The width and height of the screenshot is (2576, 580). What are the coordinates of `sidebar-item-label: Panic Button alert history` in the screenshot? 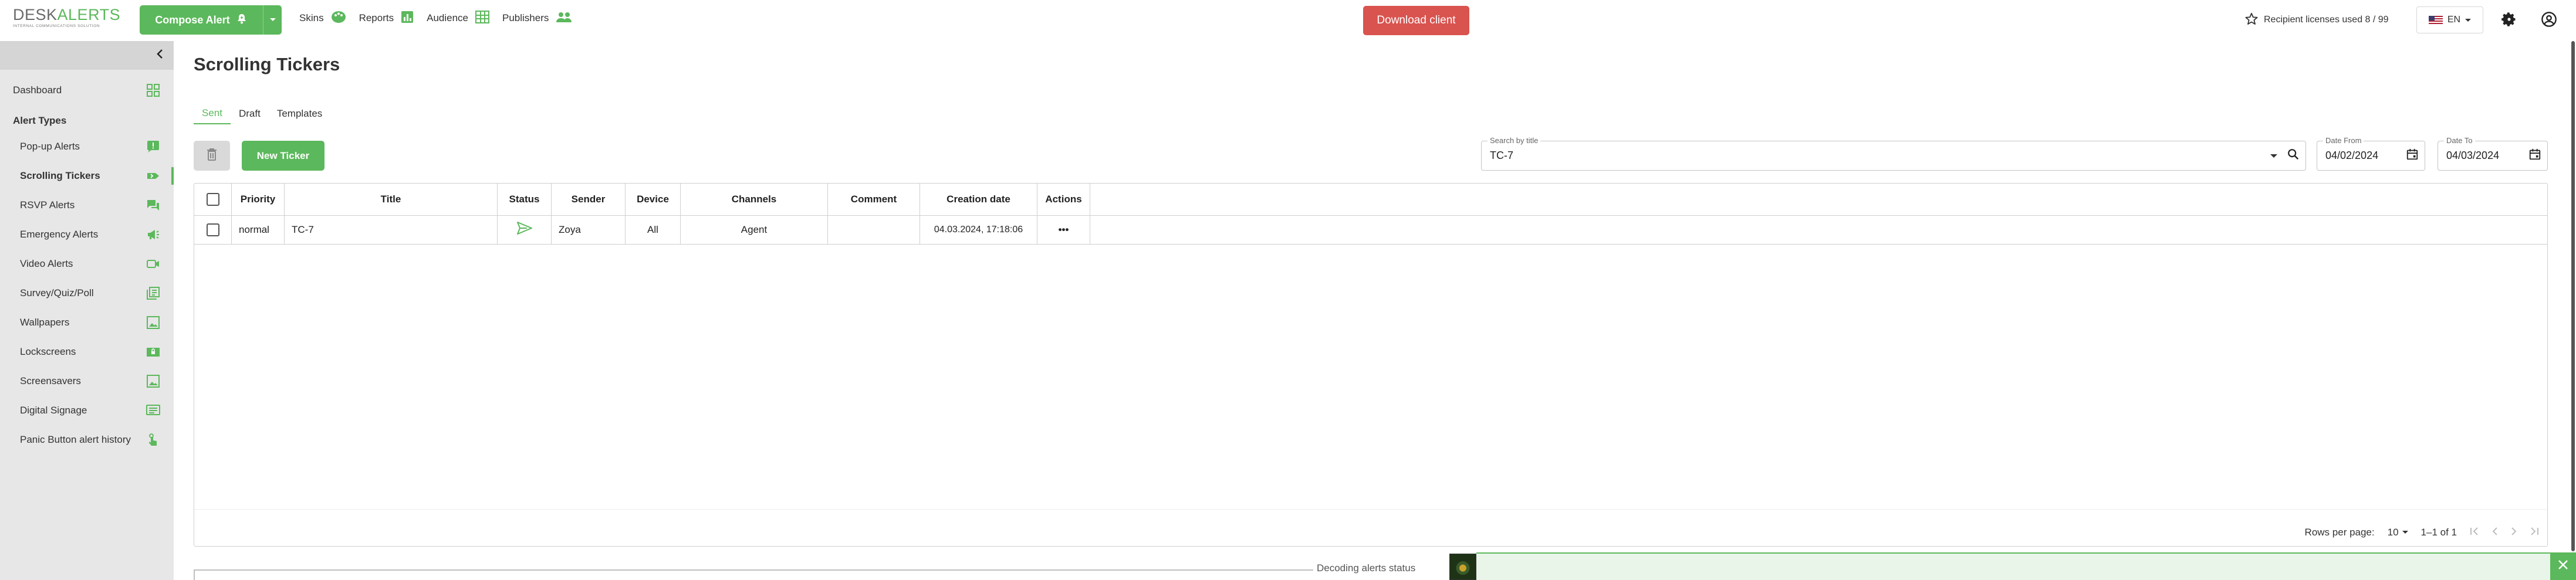 It's located at (75, 439).